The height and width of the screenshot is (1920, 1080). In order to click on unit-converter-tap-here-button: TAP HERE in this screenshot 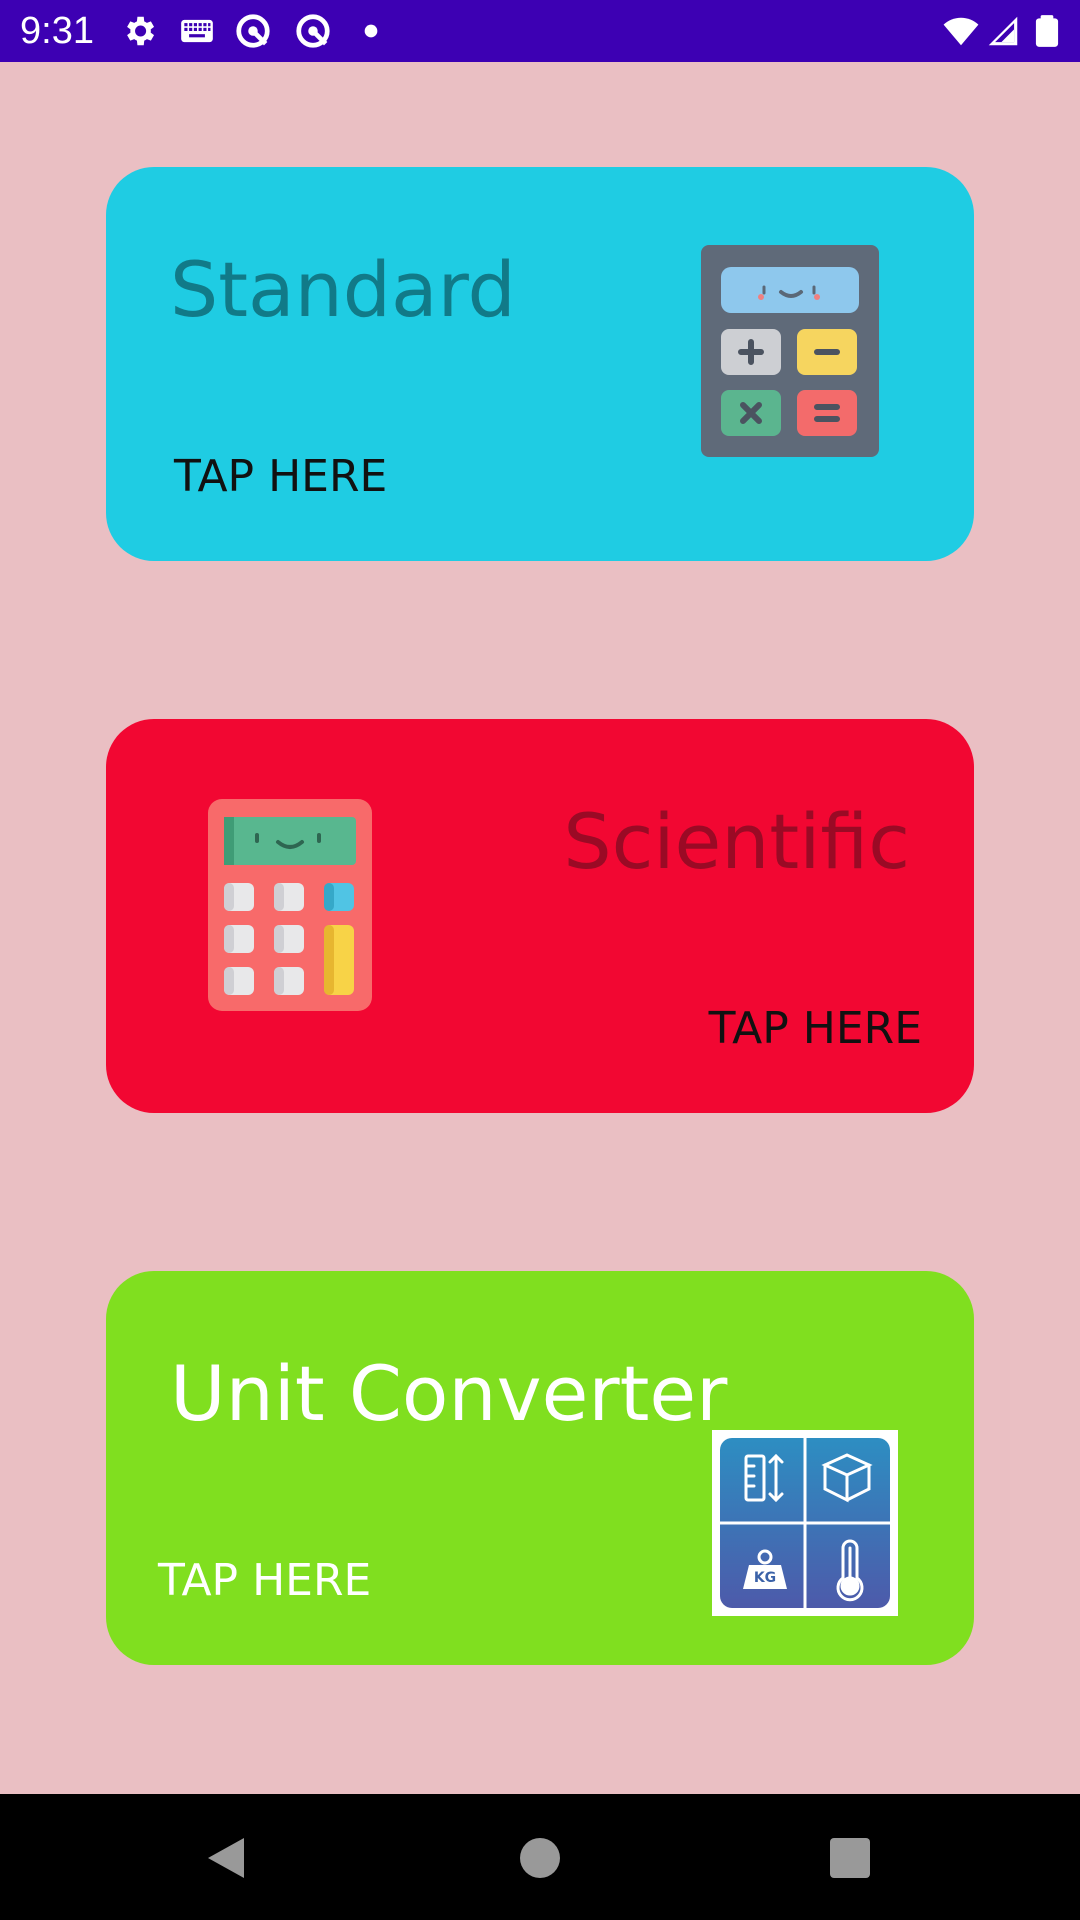, I will do `click(264, 1581)`.